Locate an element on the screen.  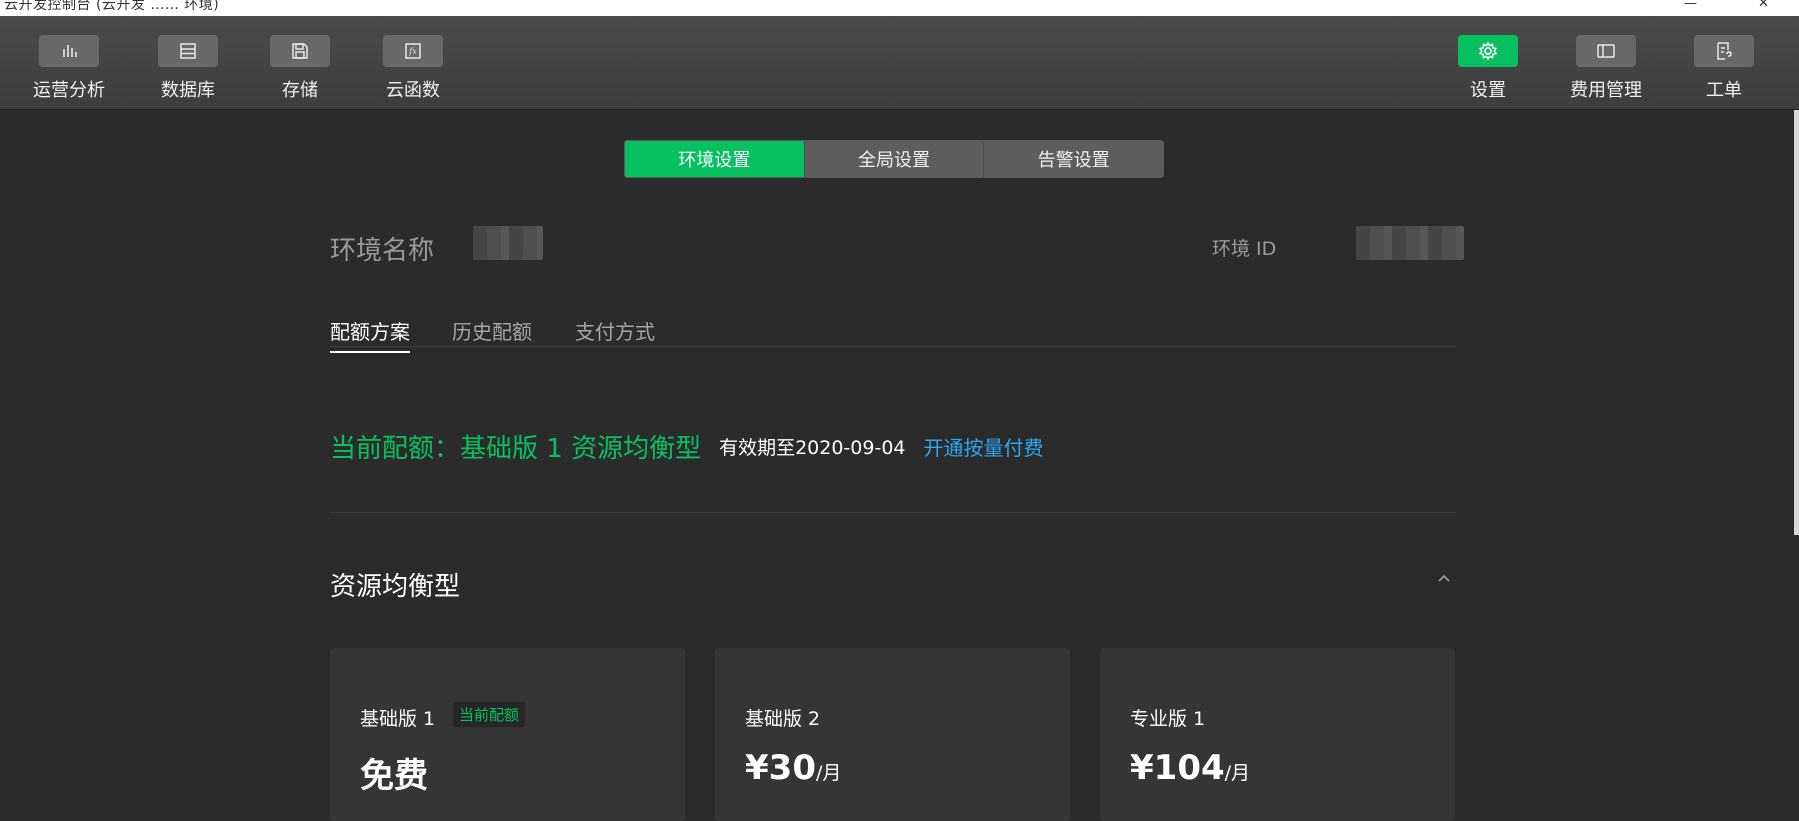
database-icon is located at coordinates (188, 51).